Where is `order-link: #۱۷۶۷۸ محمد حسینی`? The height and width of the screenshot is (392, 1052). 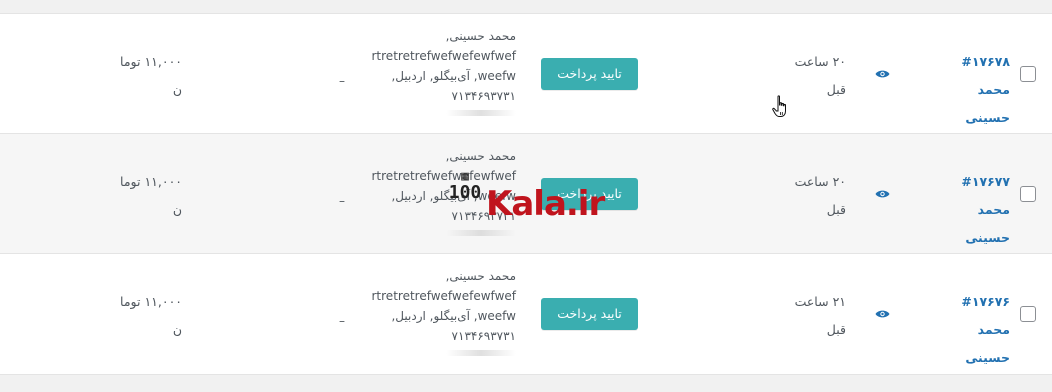
order-link: #۱۷۶۷۸ محمد حسینی is located at coordinates (970, 90).